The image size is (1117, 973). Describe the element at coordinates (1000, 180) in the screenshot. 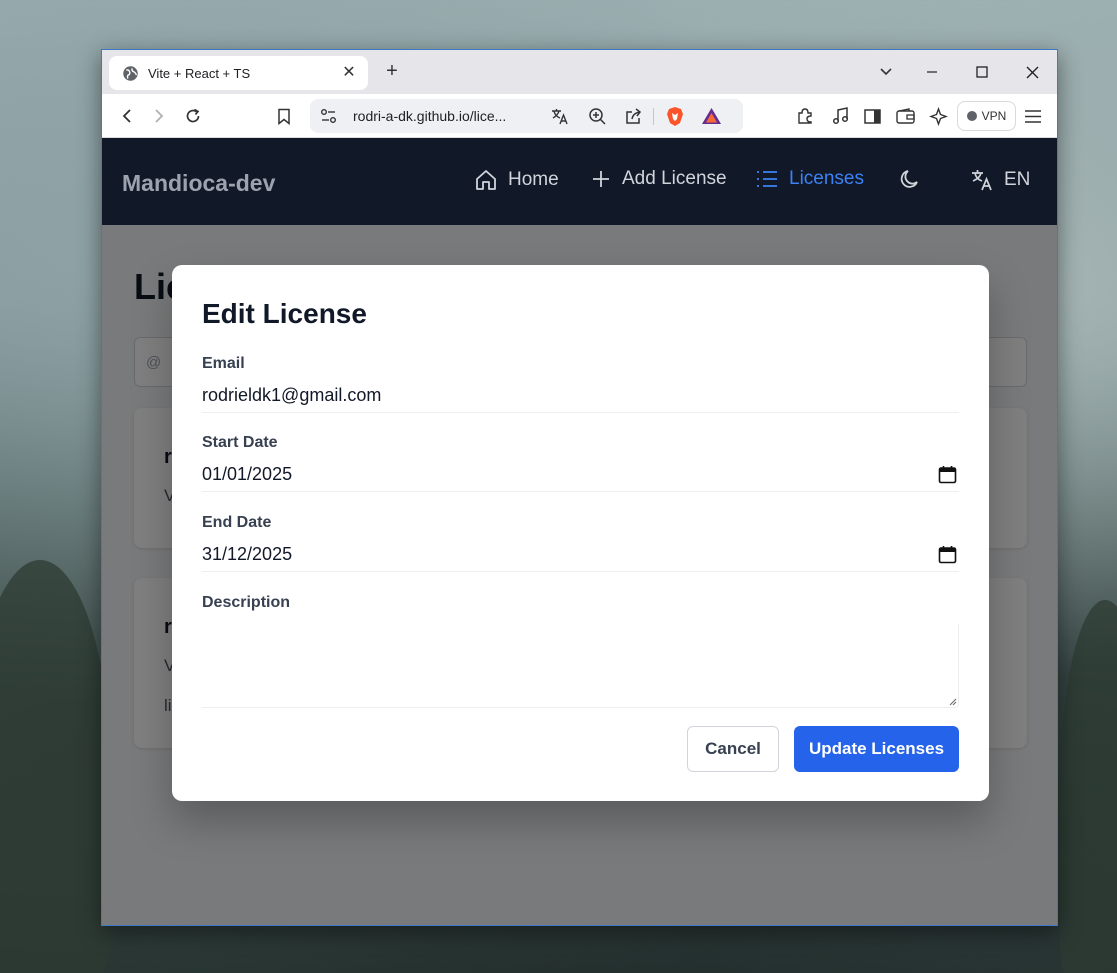

I see `language-switcher: EN` at that location.